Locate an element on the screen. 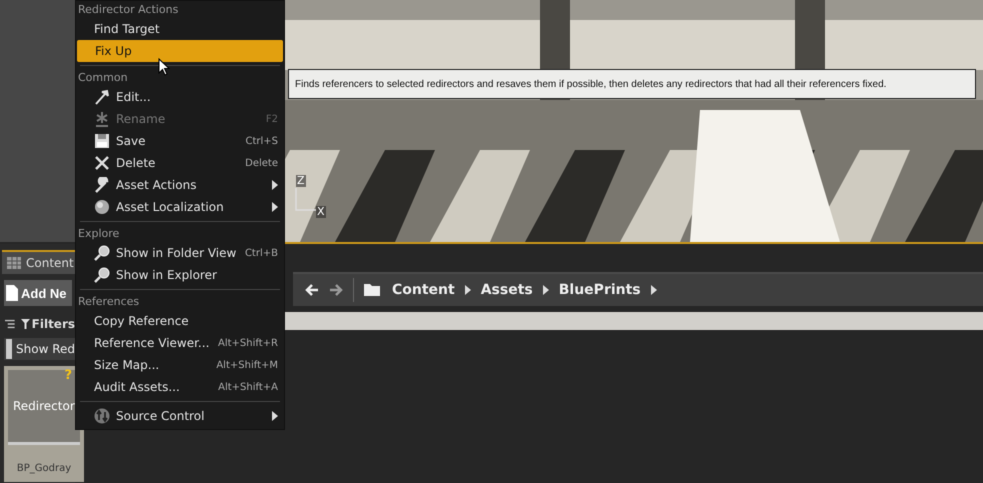  filters-button: Filters is located at coordinates (47, 324).